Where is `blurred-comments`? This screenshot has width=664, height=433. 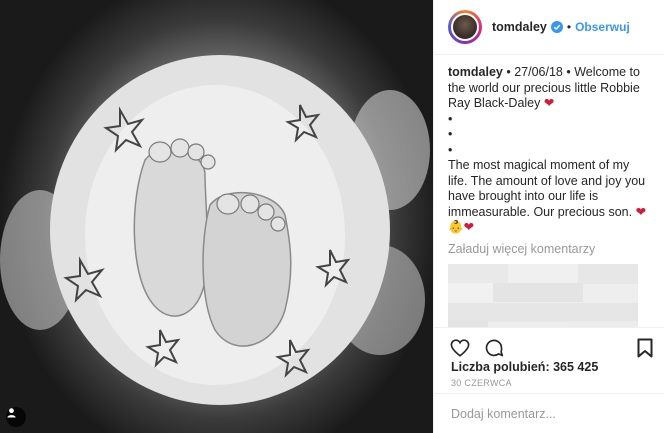
blurred-comments is located at coordinates (543, 295).